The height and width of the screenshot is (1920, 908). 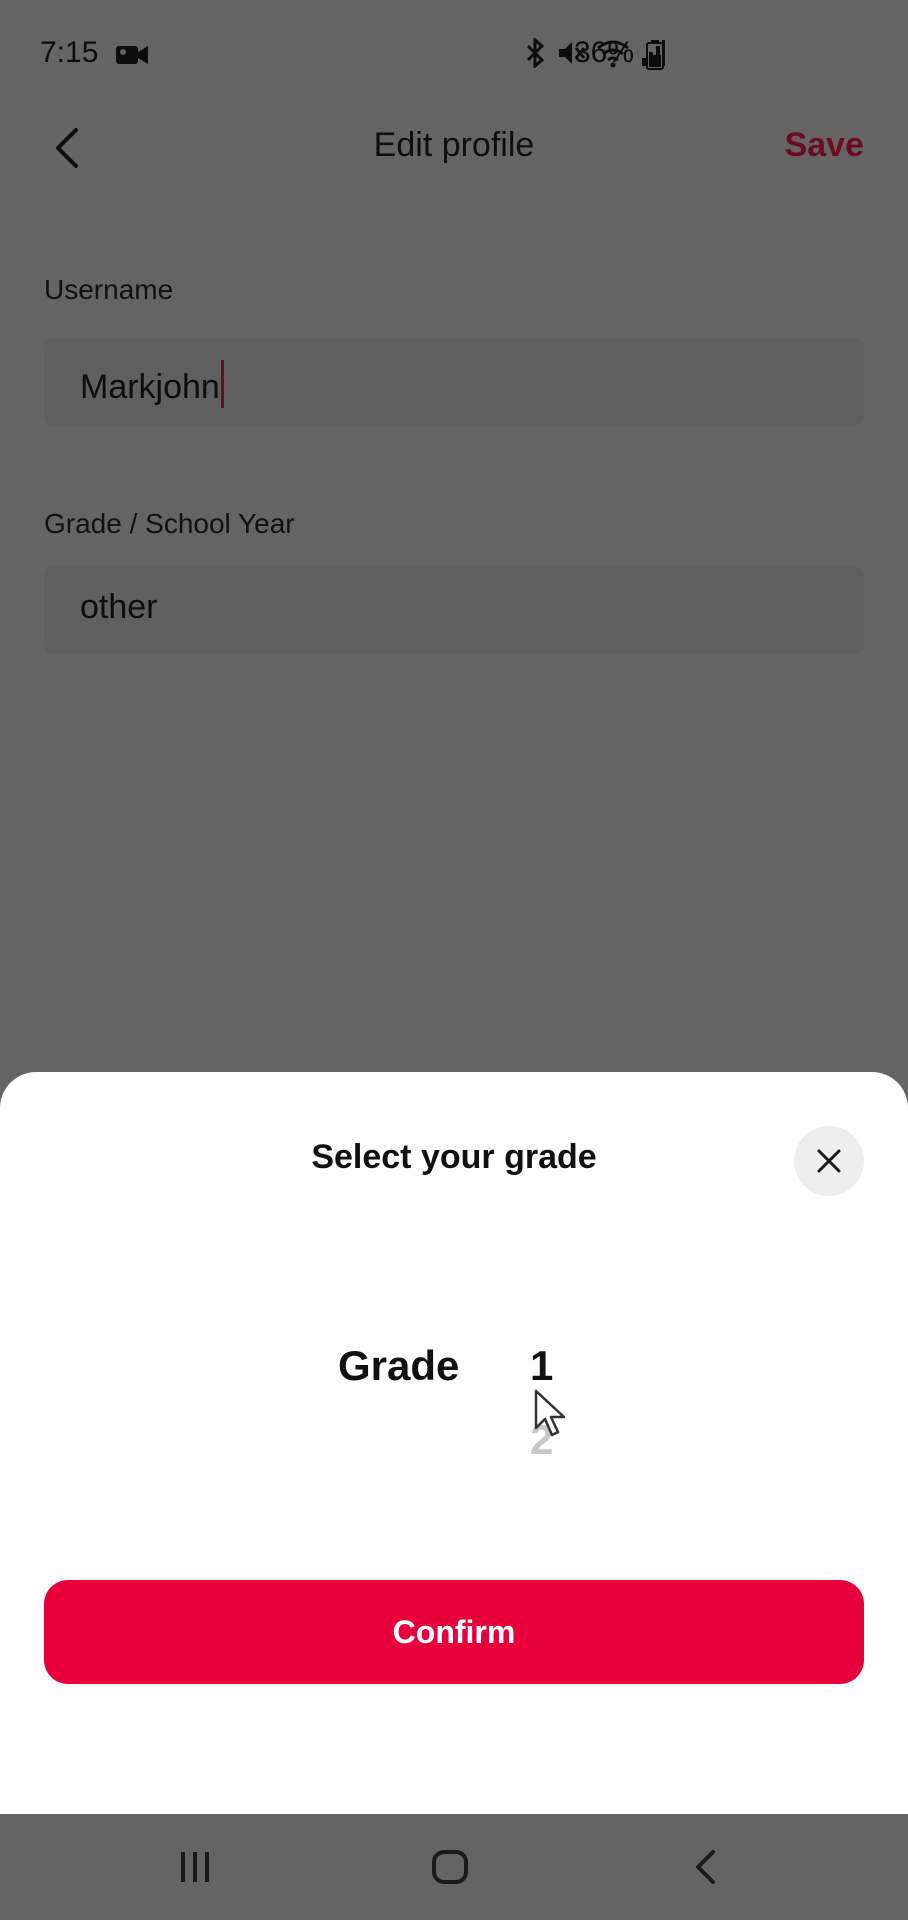 What do you see at coordinates (535, 53) in the screenshot?
I see `bluetooth-icon` at bounding box center [535, 53].